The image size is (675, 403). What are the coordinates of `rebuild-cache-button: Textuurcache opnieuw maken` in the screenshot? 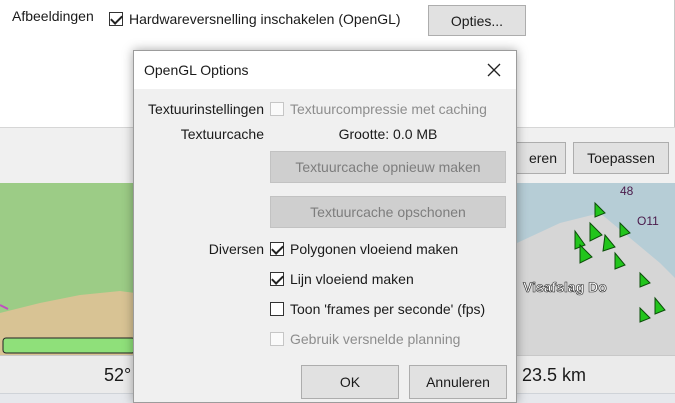 It's located at (388, 167).